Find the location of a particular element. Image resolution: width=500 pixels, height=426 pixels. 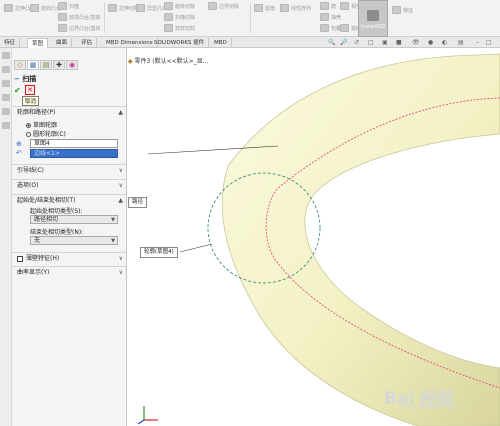

mirror-icon is located at coordinates (344, 28).